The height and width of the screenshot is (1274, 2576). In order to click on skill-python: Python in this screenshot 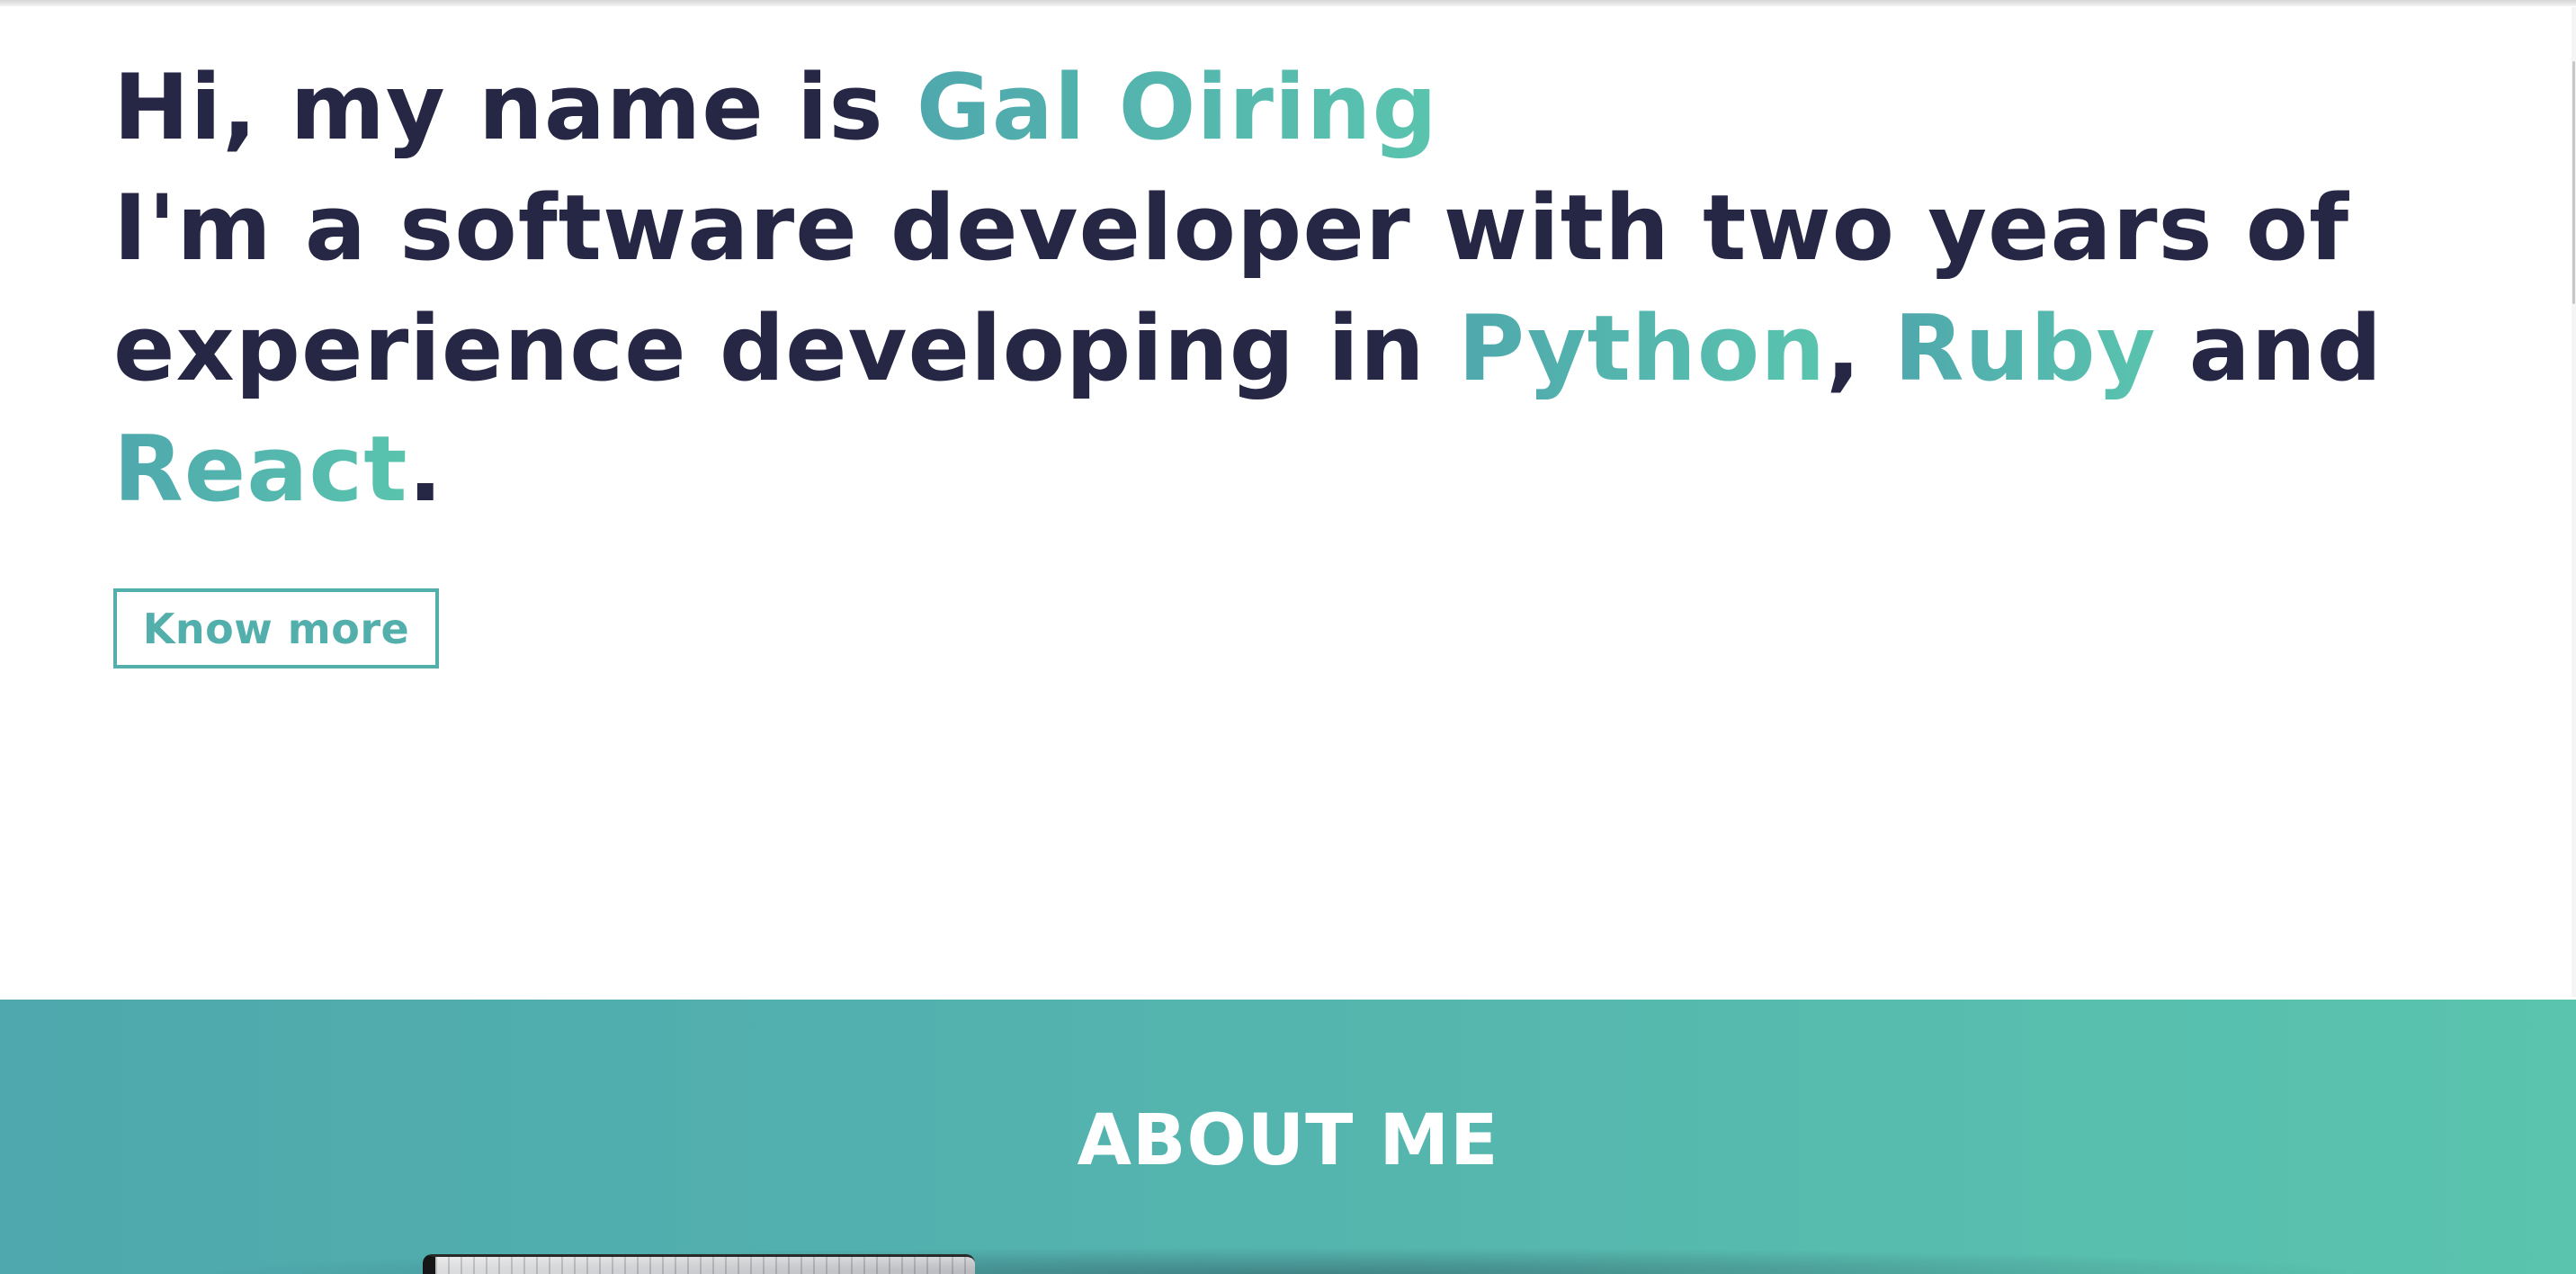, I will do `click(1642, 348)`.